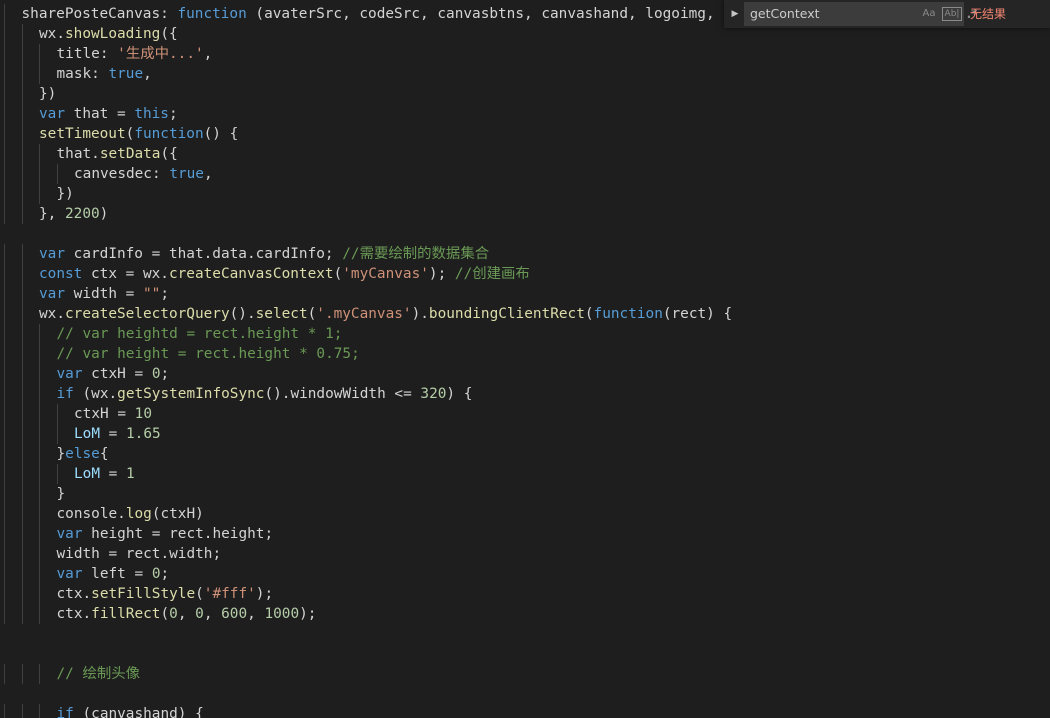 The width and height of the screenshot is (1050, 718). I want to click on code-token: }), so click(65, 194).